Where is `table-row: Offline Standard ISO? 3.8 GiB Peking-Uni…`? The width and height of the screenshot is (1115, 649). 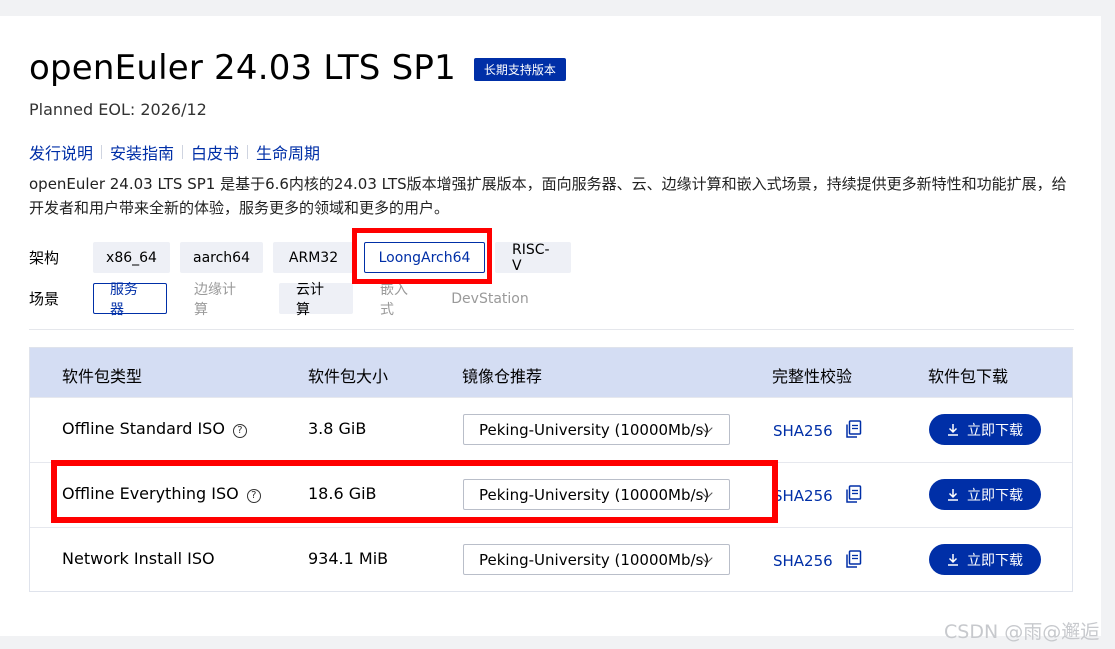 table-row: Offline Standard ISO? 3.8 GiB Peking-Uni… is located at coordinates (551, 429).